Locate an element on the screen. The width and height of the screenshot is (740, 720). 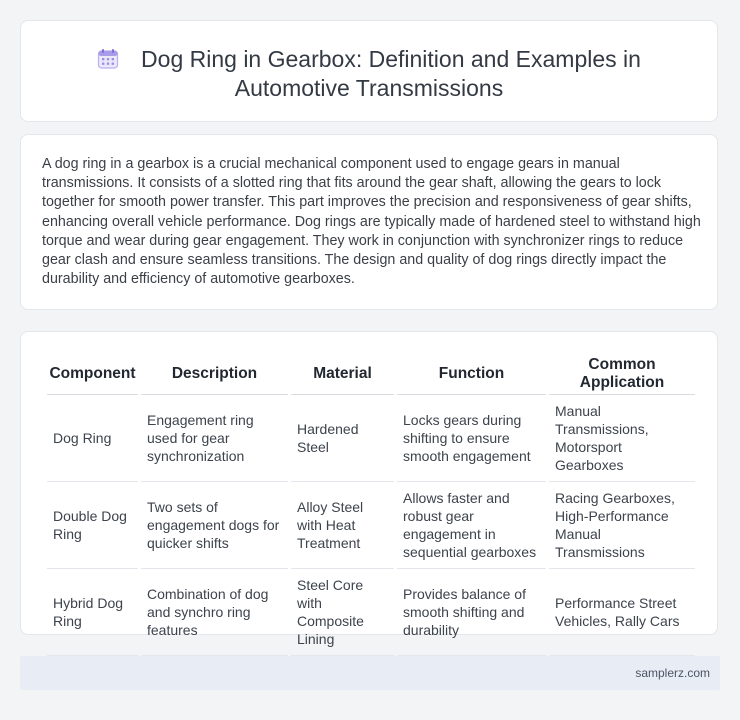
footer-site-link: samplerz.com is located at coordinates (672, 673).